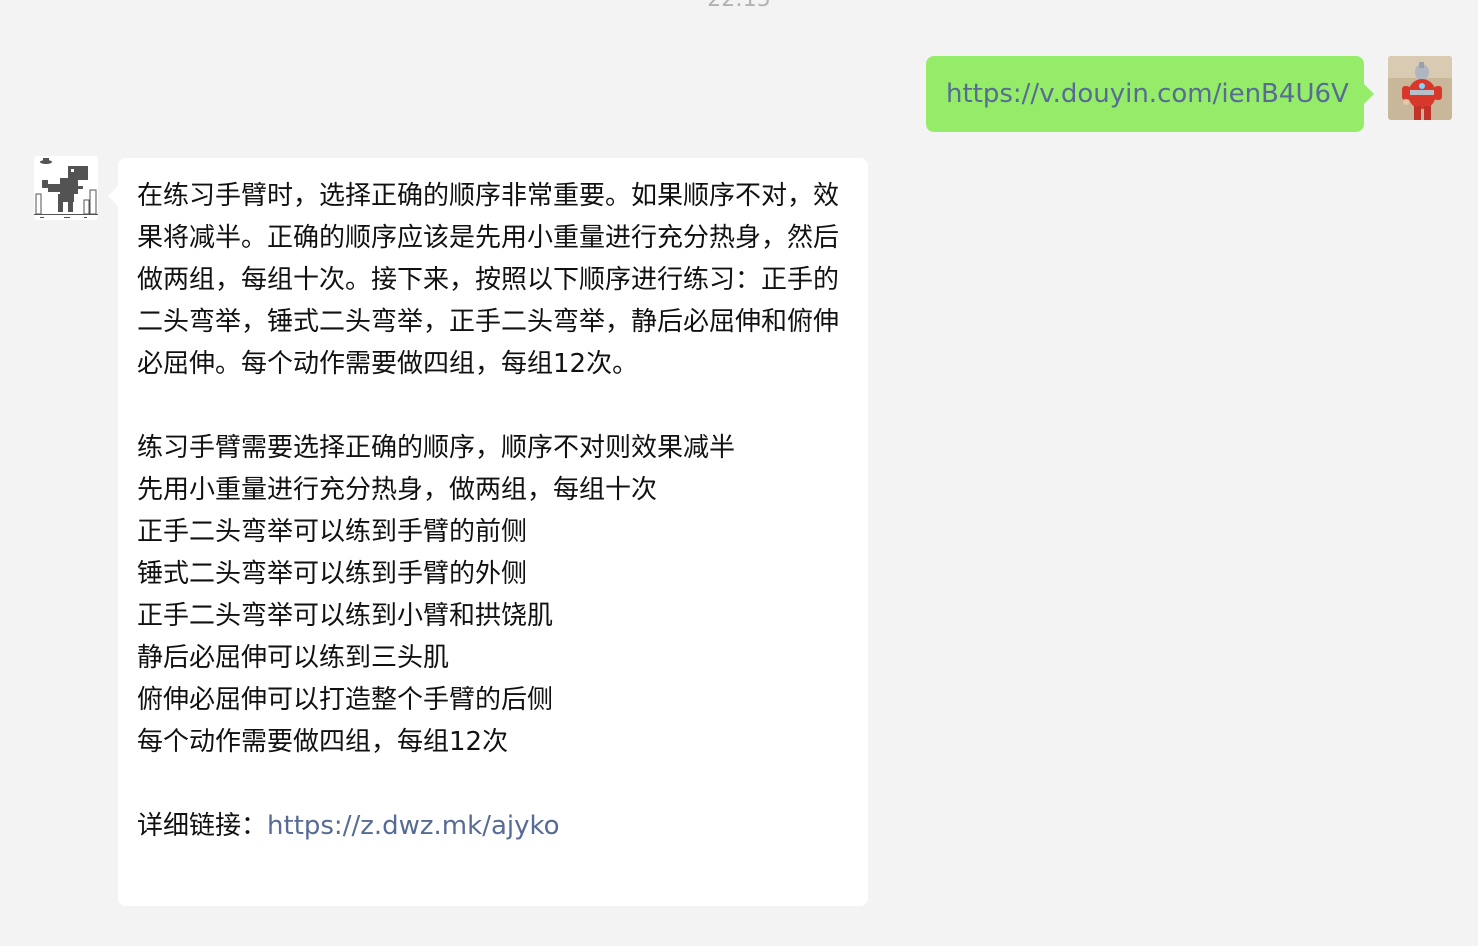 This screenshot has width=1478, height=946. I want to click on summary-line: 锤式二头弯举可以练到手臂的外侧, so click(332, 574).